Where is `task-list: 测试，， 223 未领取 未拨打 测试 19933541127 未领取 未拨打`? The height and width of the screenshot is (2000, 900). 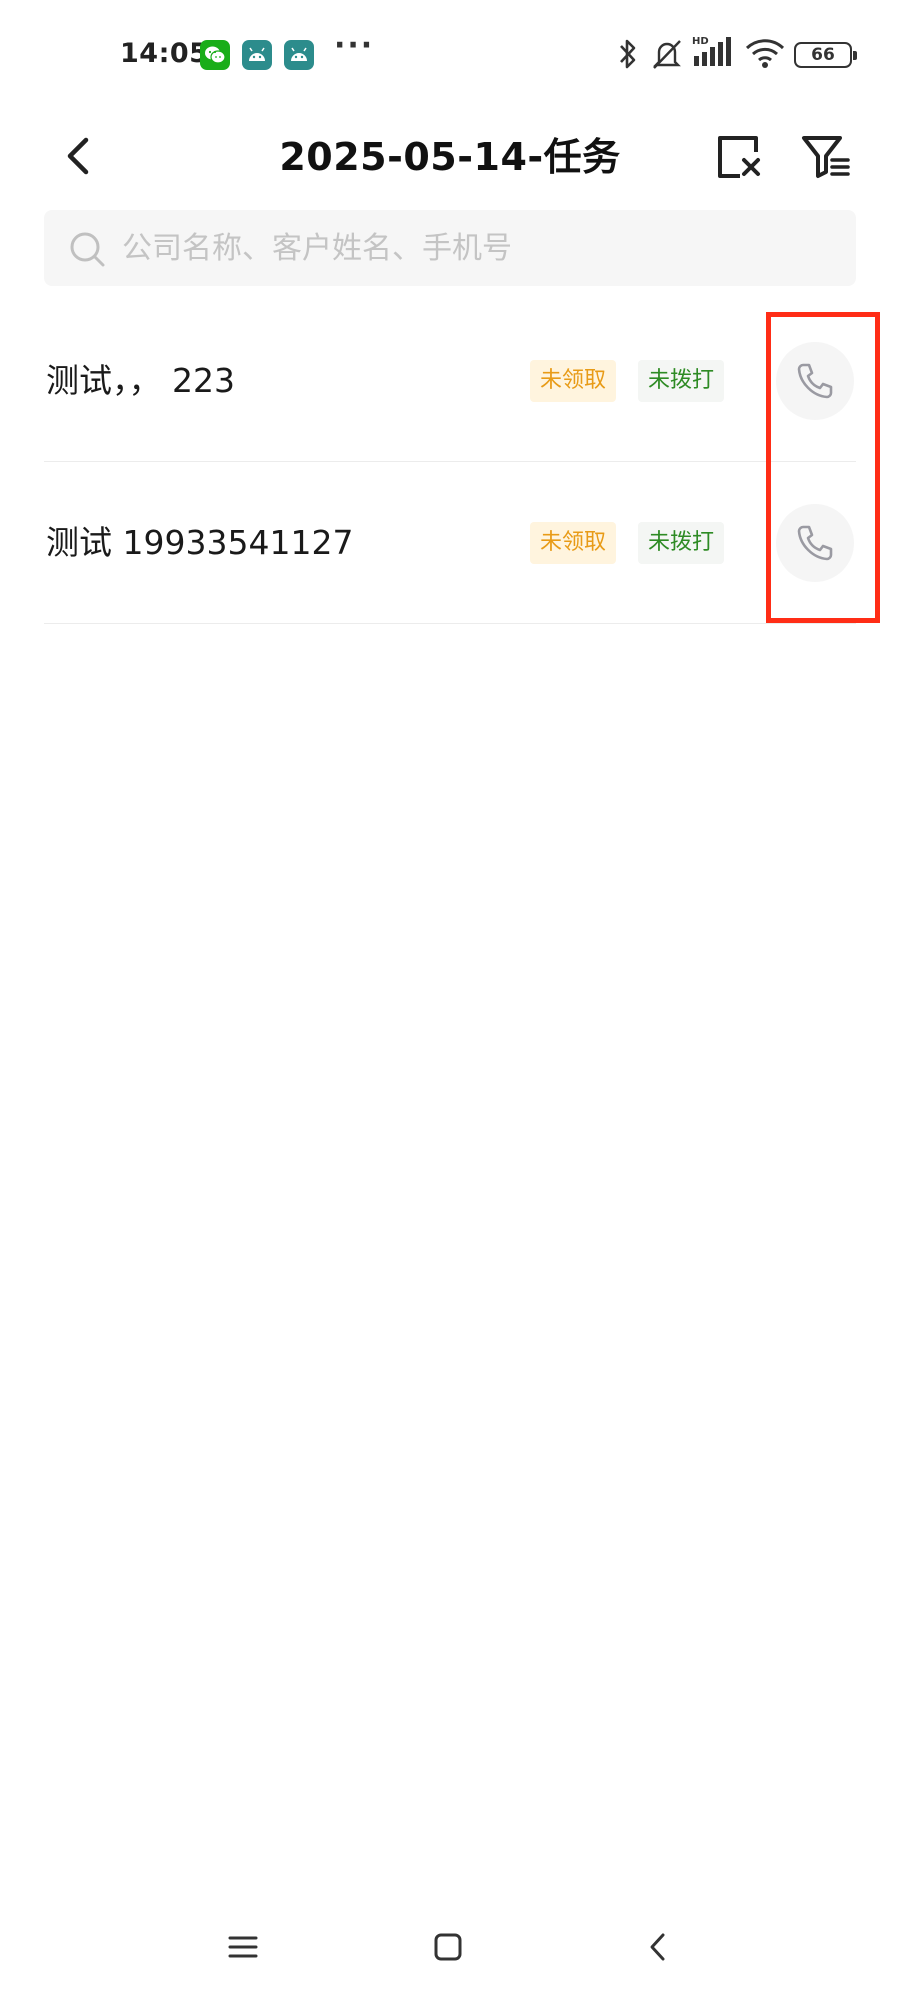
task-list: 测试，， 223 未领取 未拨打 测试 19933541127 未领取 未拨打 is located at coordinates (450, 462).